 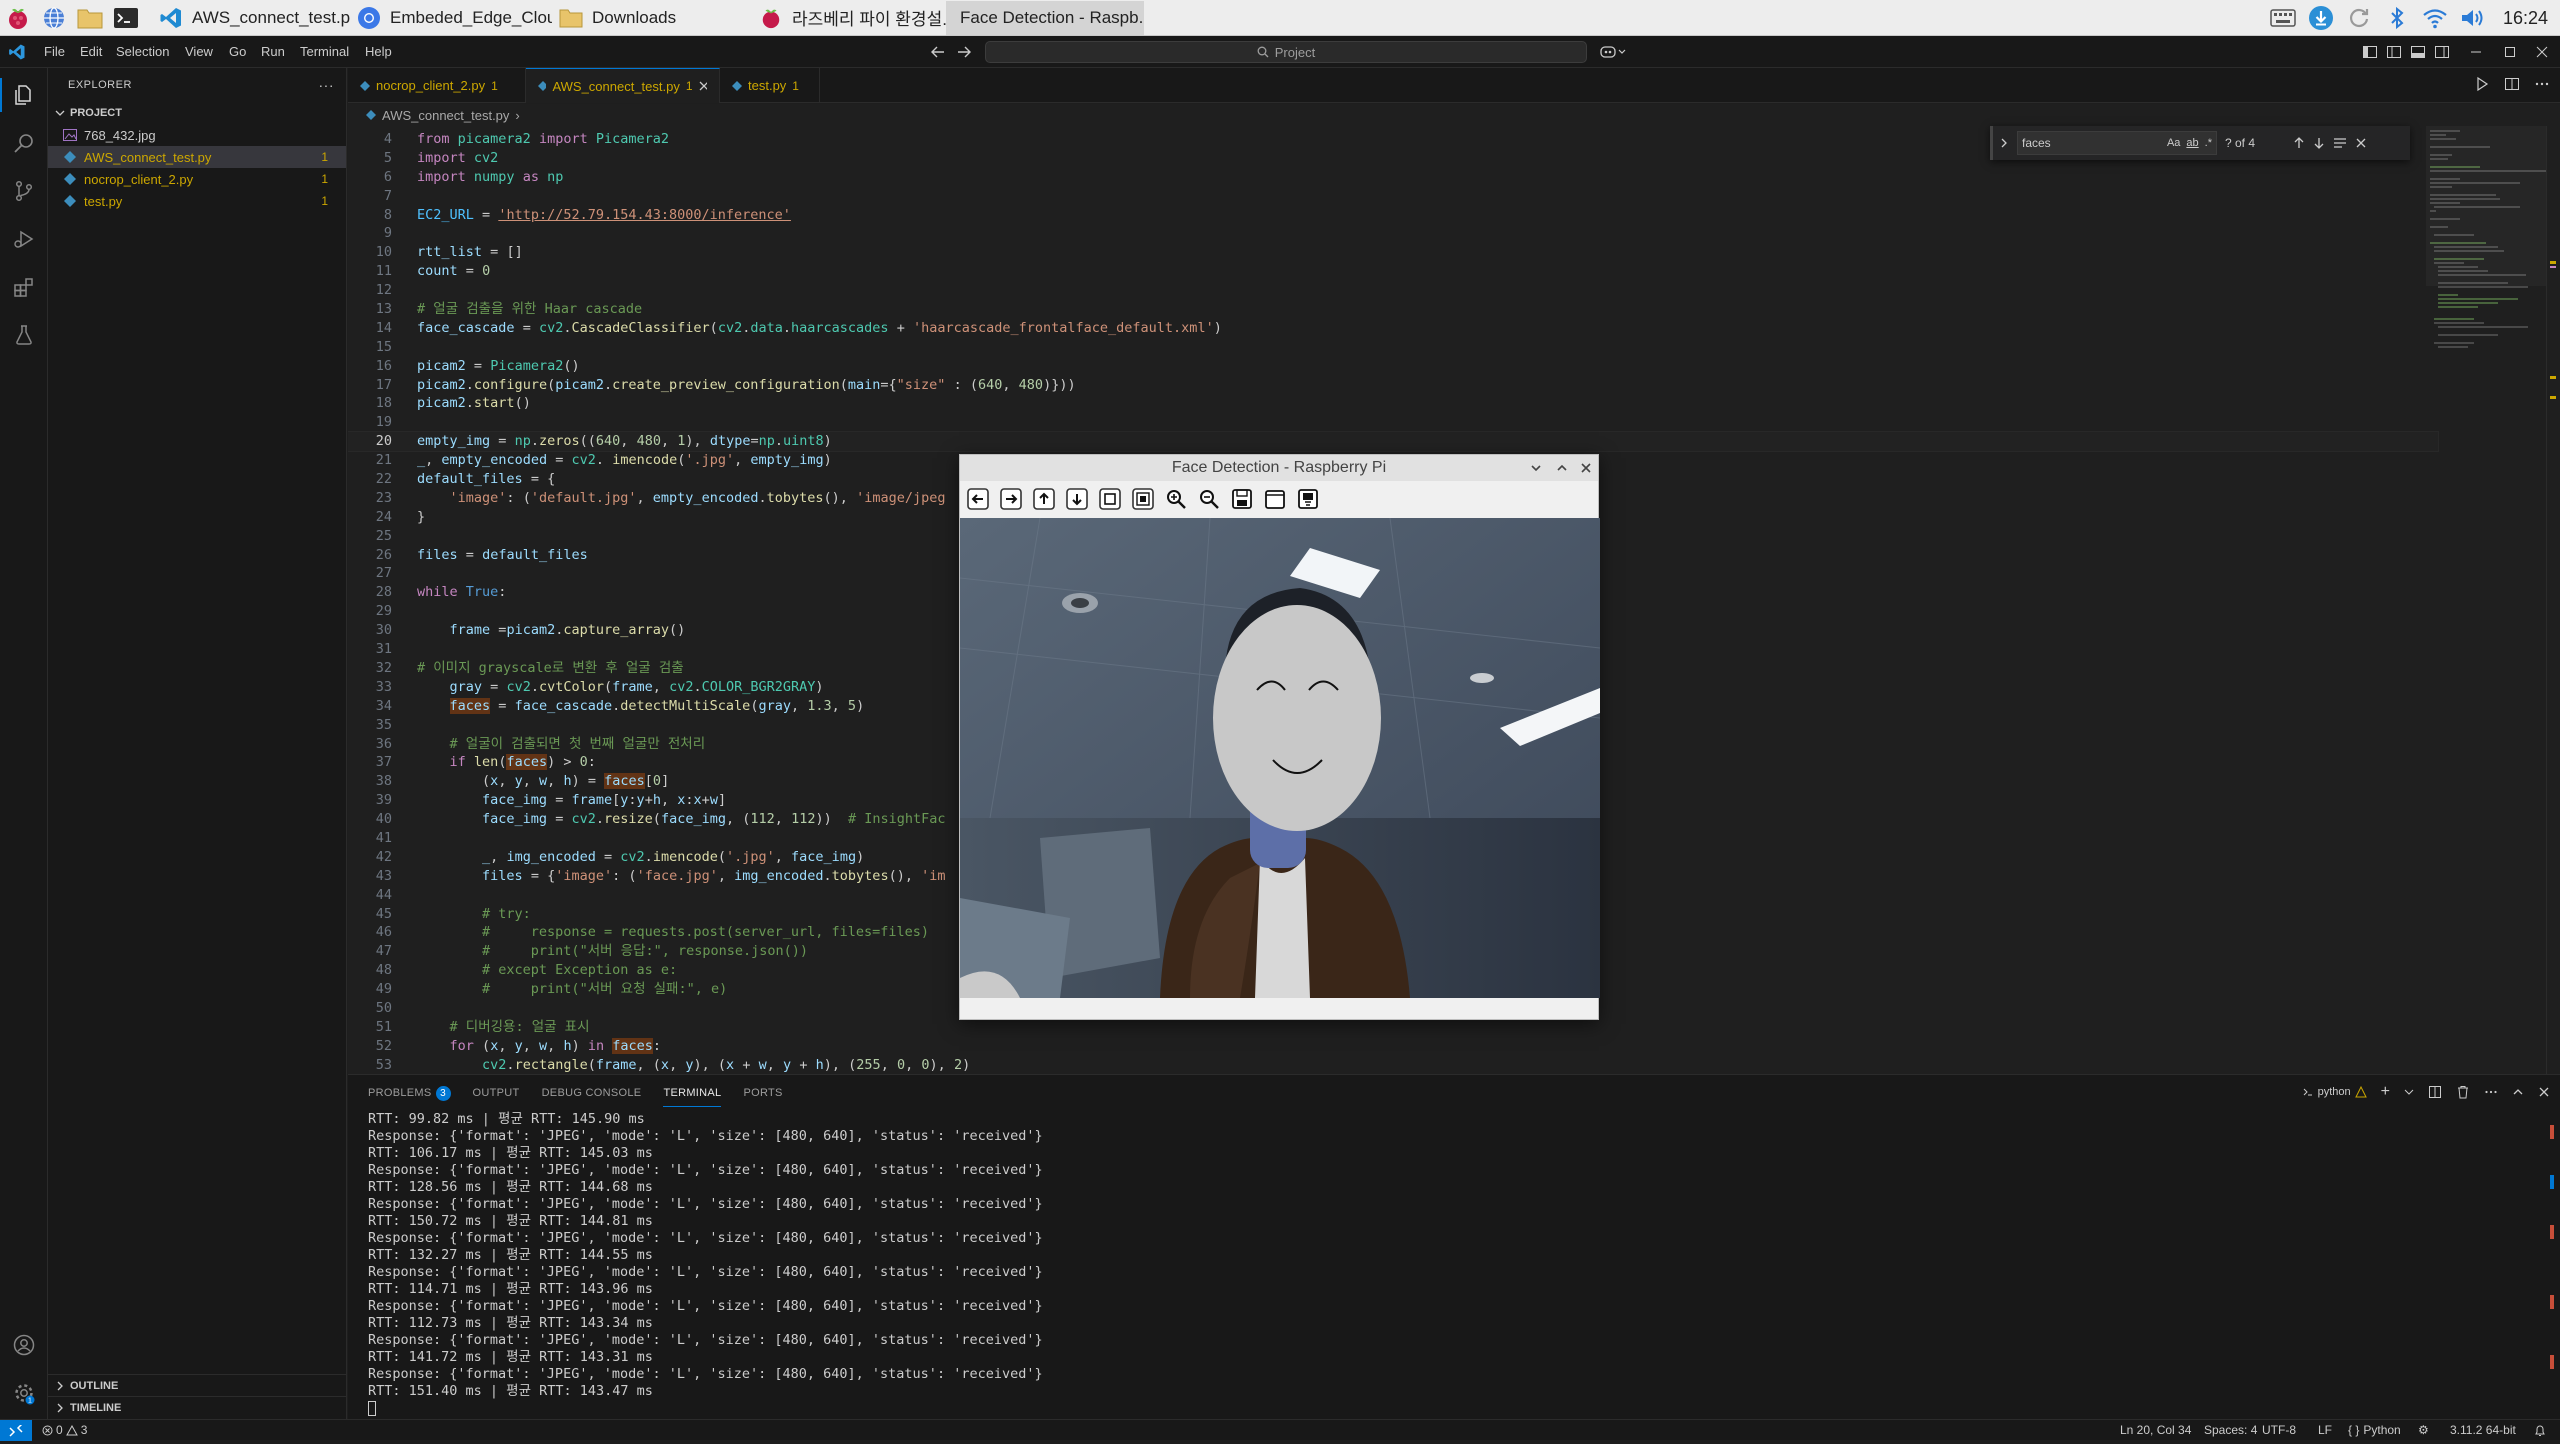 What do you see at coordinates (1143, 499) in the screenshot?
I see `zoom-fit-icon` at bounding box center [1143, 499].